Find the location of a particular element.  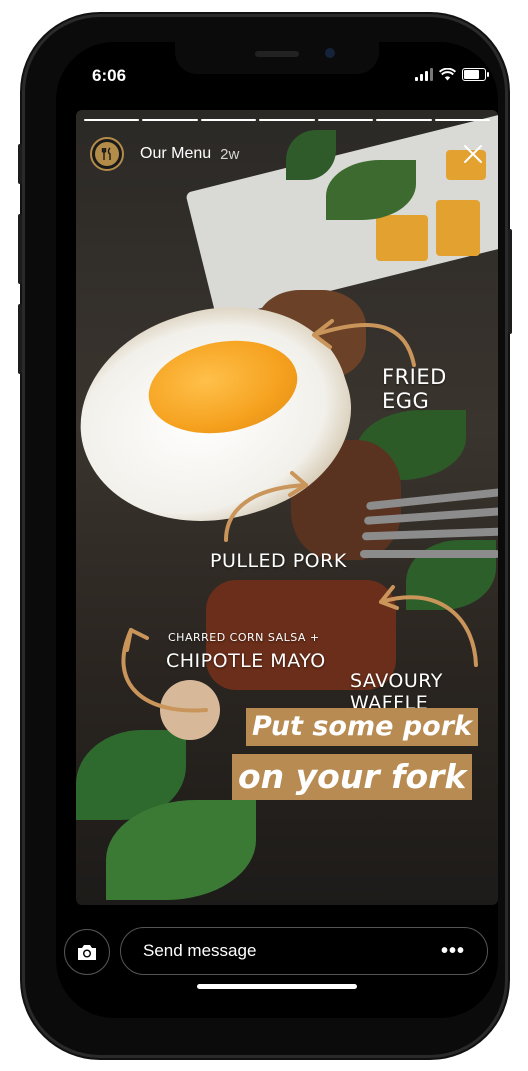

promo-line-2: on your fork is located at coordinates (352, 777).